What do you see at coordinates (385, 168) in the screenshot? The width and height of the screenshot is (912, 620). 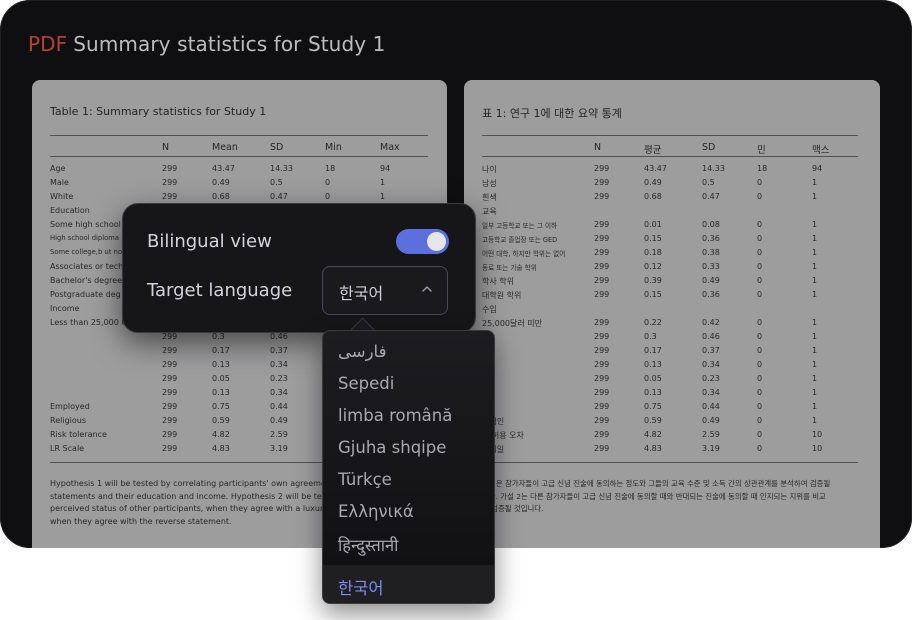 I see `cell-max: 94` at bounding box center [385, 168].